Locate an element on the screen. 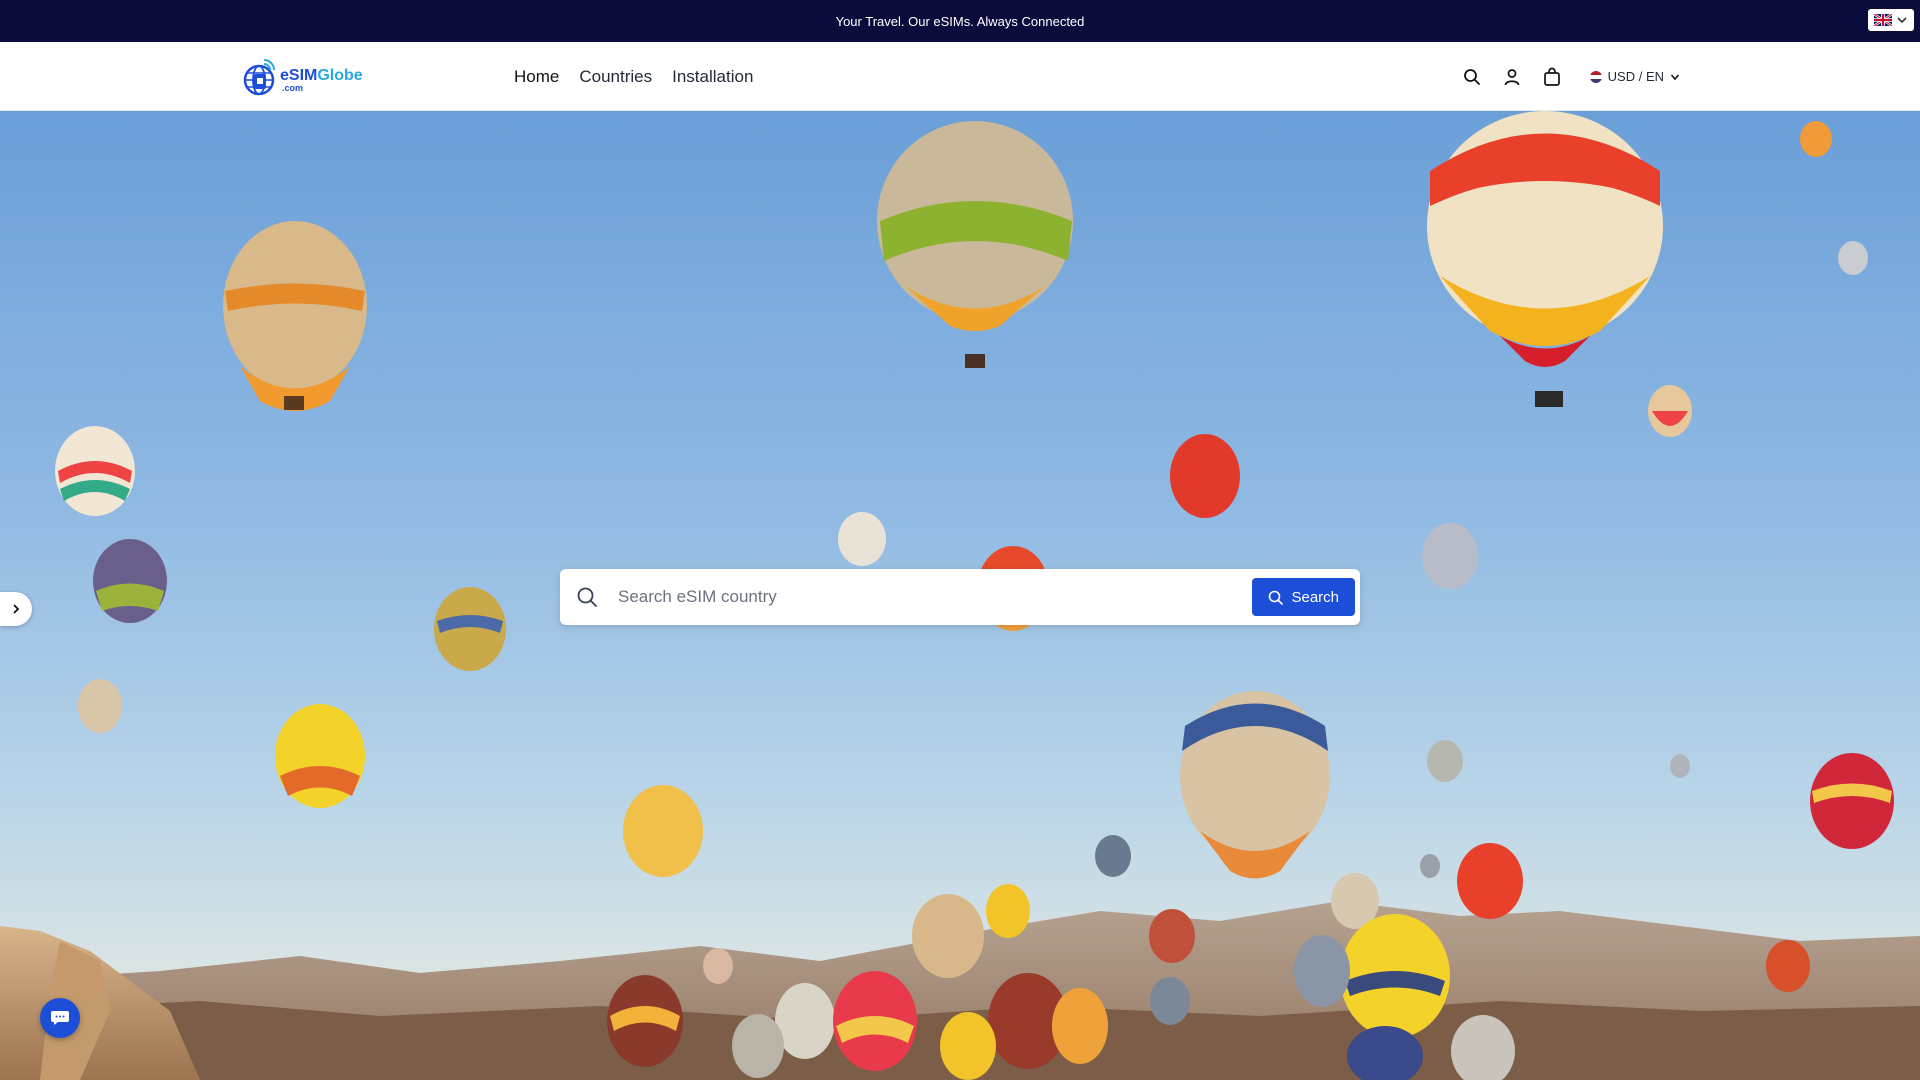  us-flag-icon is located at coordinates (1595, 76).